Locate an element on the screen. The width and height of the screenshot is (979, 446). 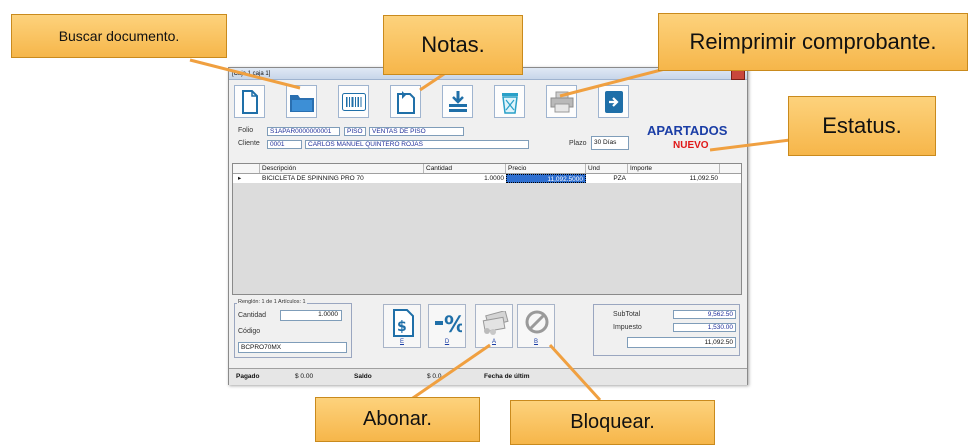
callout-bloquear: Bloquear. is located at coordinates (612, 422).